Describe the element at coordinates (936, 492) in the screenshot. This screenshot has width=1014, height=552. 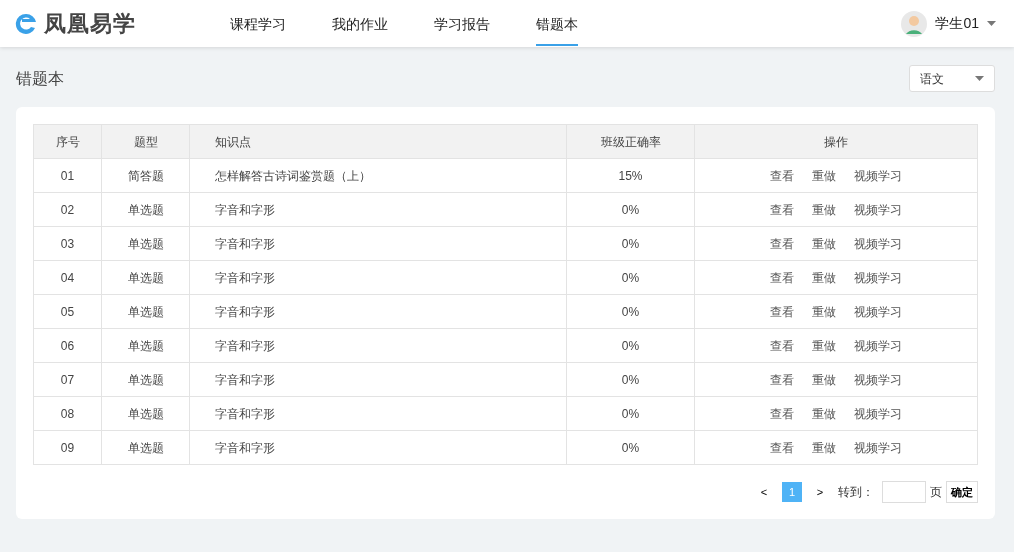
I see `page-unit-label: 页` at that location.